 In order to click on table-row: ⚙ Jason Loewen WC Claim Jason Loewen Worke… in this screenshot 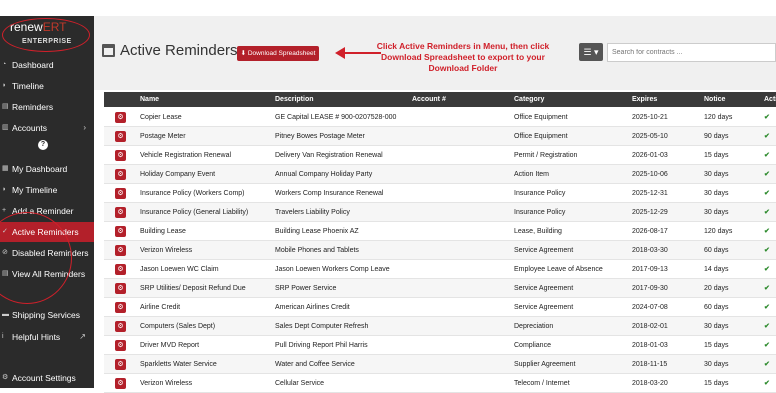, I will do `click(440, 269)`.